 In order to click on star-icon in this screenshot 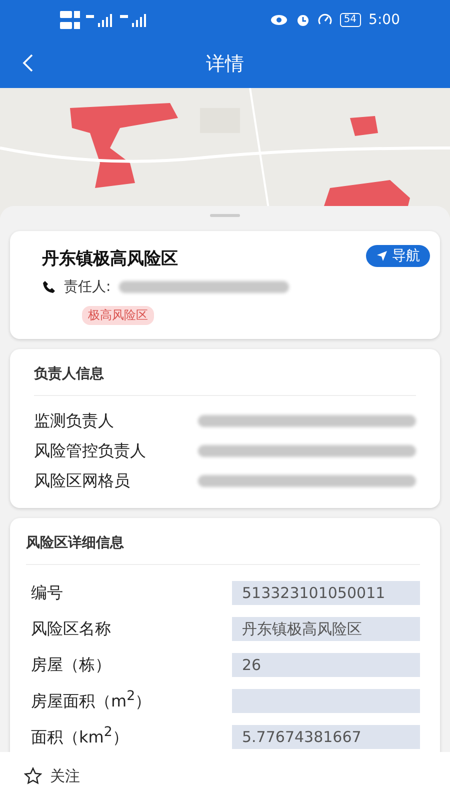, I will do `click(33, 776)`.